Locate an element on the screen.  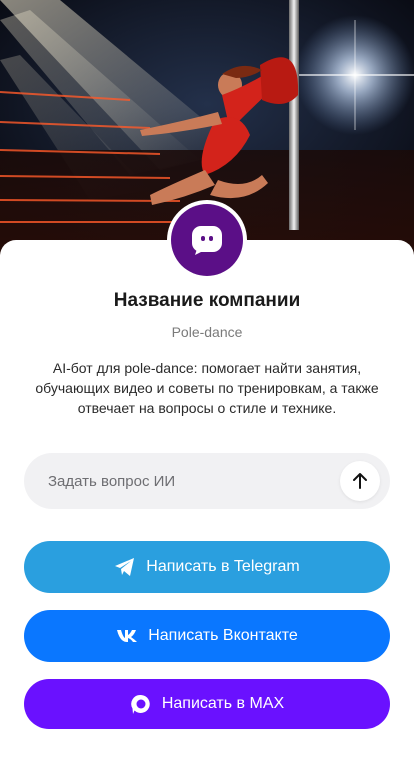
ask-ai-input is located at coordinates (174, 481).